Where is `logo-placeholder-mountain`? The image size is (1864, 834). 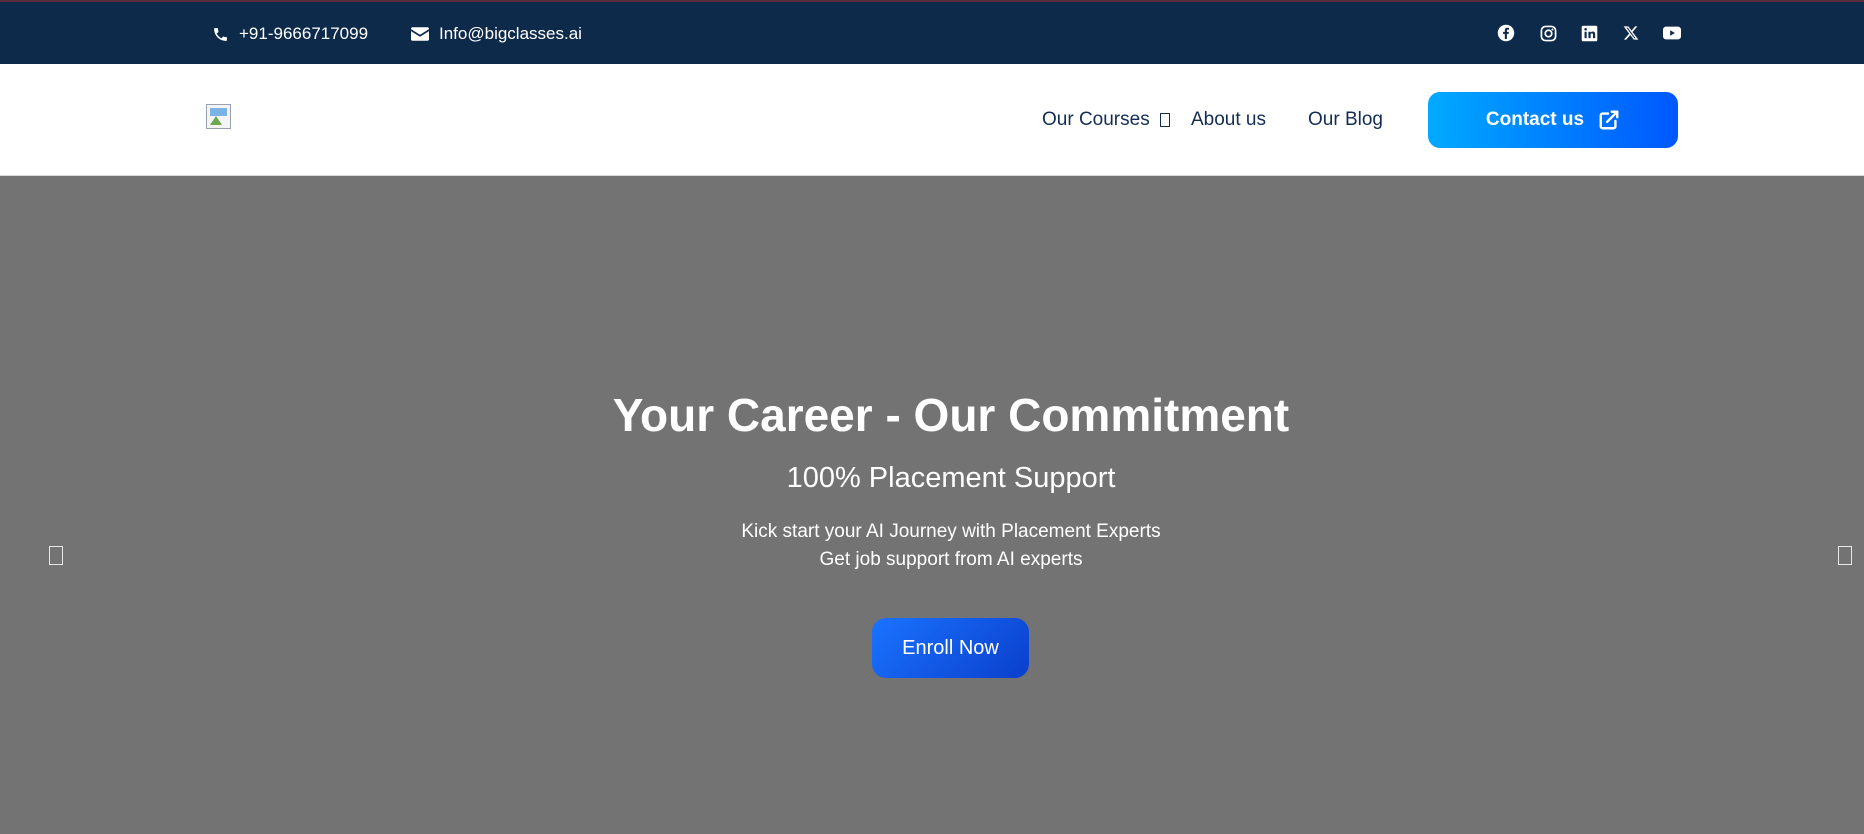 logo-placeholder-mountain is located at coordinates (216, 120).